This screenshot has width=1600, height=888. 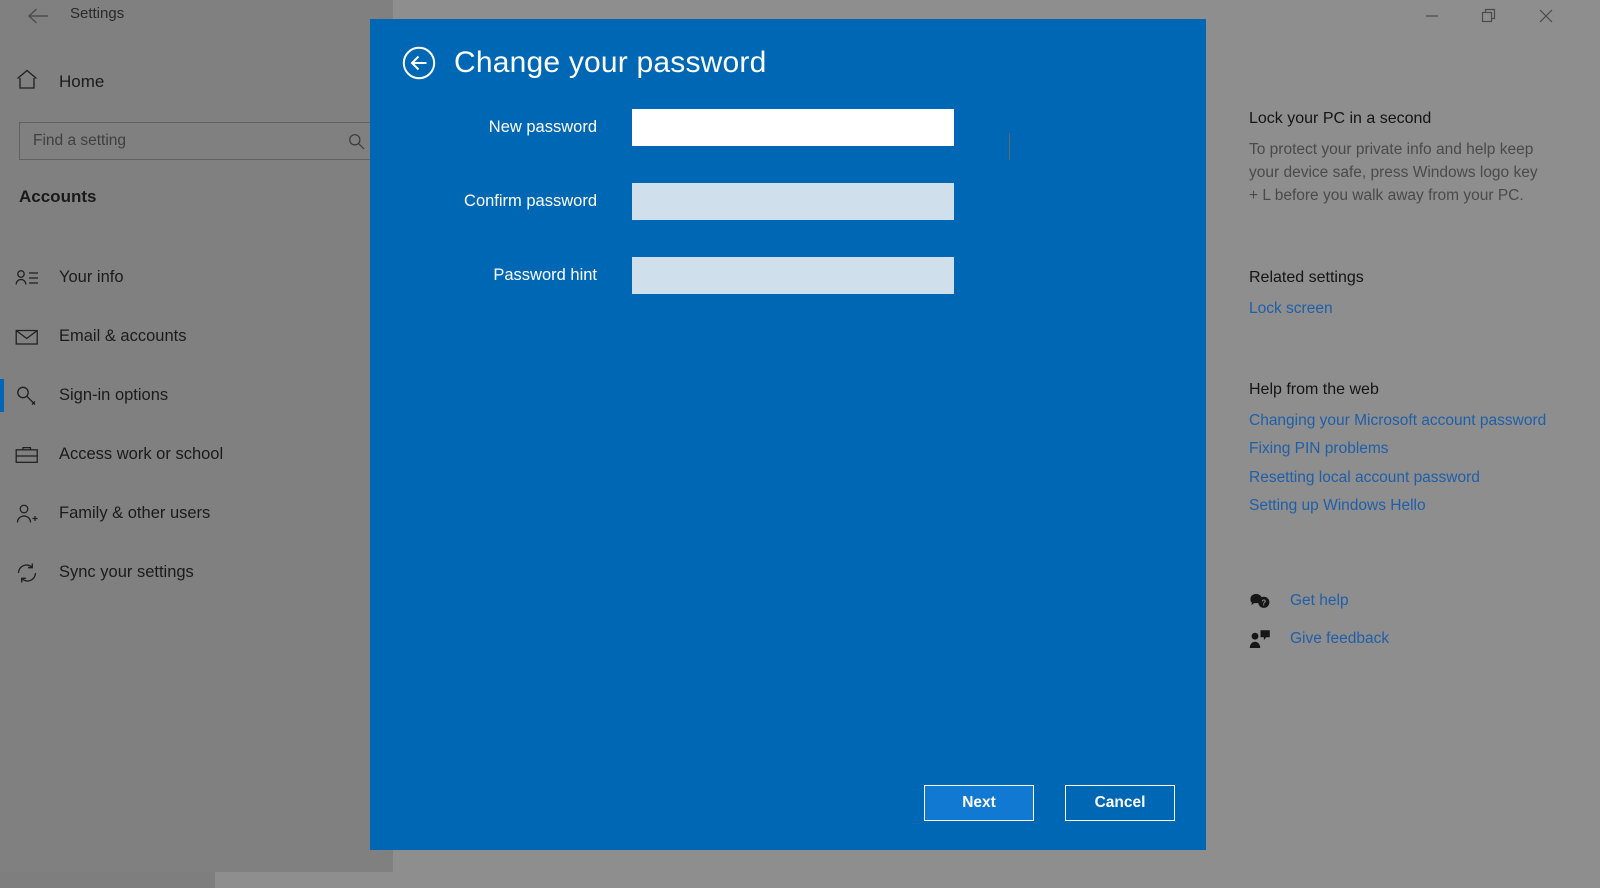 What do you see at coordinates (196, 395) in the screenshot?
I see `sidebar-item-sign-in-options: Sign-in options` at bounding box center [196, 395].